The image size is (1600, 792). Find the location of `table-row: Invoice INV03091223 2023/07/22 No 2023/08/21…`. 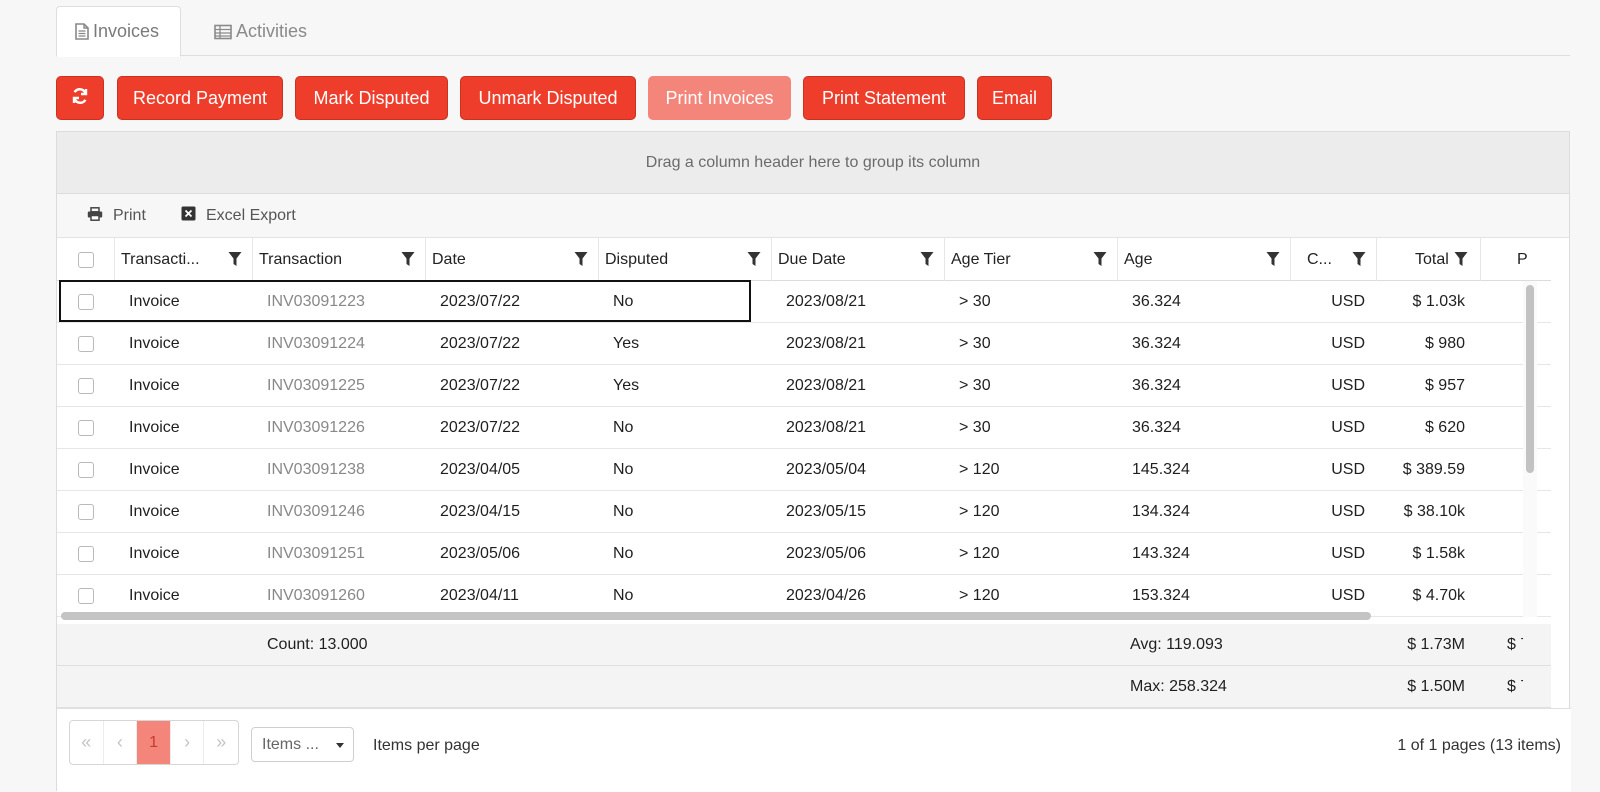

table-row: Invoice INV03091223 2023/07/22 No 2023/08/21… is located at coordinates (804, 302).